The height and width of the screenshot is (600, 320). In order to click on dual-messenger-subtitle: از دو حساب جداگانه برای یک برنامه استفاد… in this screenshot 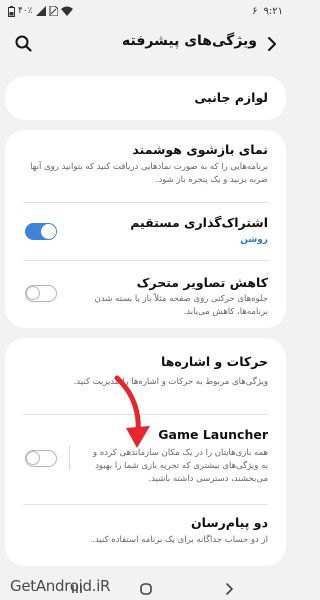, I will do `click(180, 540)`.